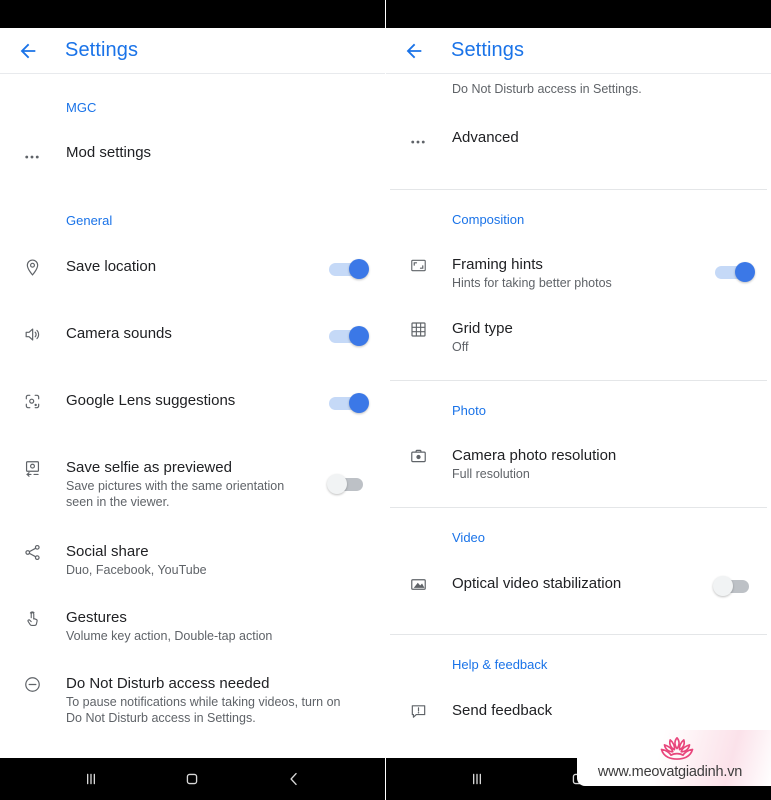  Describe the element at coordinates (151, 400) in the screenshot. I see `row-title: Google Lens suggestions` at that location.